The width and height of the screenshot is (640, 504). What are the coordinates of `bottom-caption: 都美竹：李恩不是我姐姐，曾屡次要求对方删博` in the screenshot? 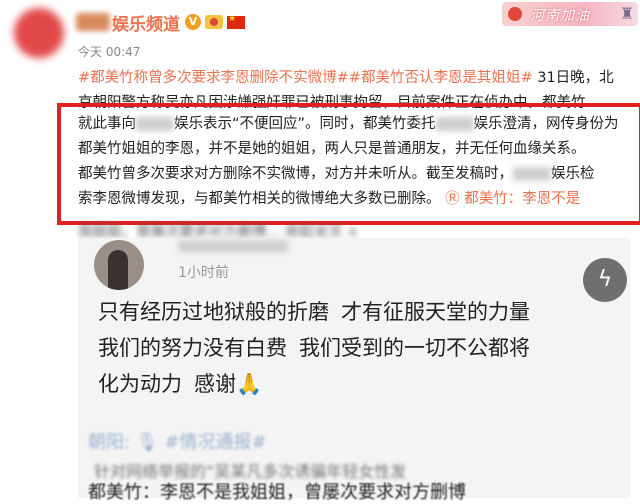 It's located at (277, 492).